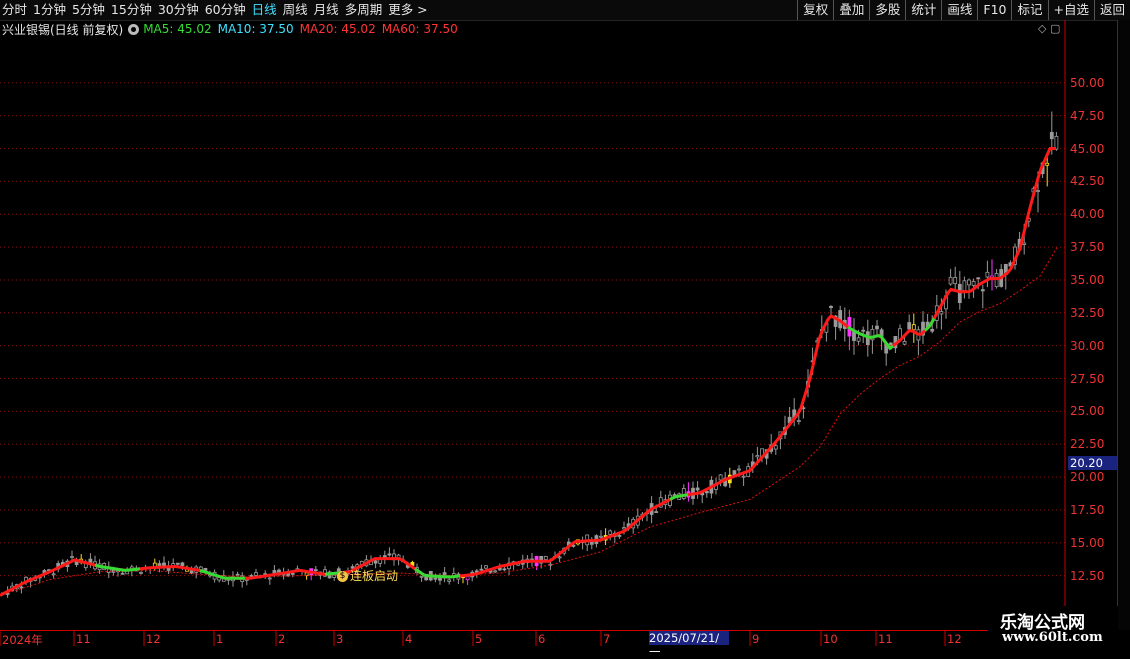 The image size is (1130, 659). Describe the element at coordinates (1087, 279) in the screenshot. I see `y-tick-label-9: 35.00` at that location.